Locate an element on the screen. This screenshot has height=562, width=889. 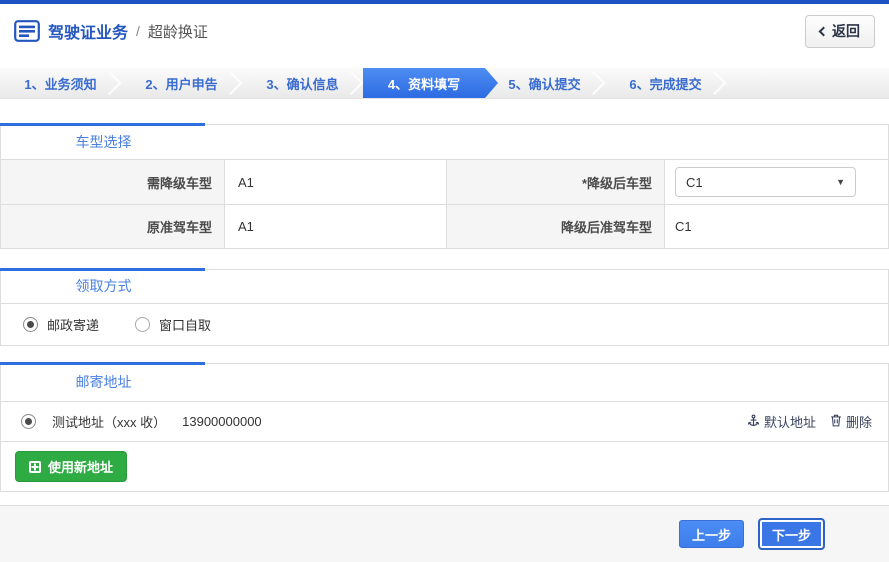
step-2-tab: 2、用户申告 is located at coordinates (181, 83).